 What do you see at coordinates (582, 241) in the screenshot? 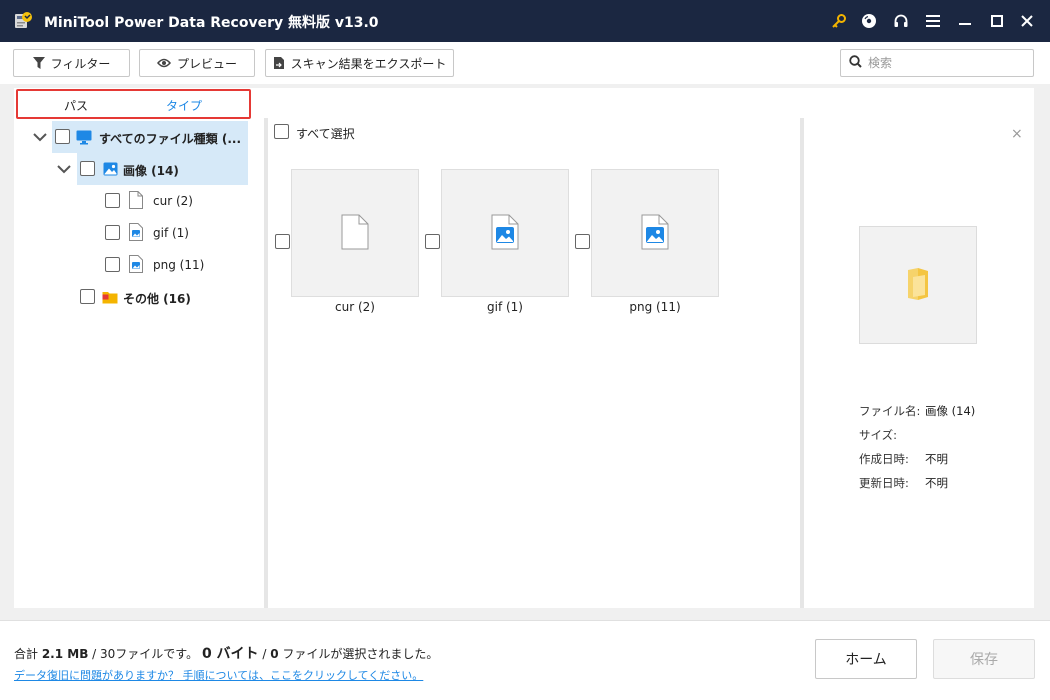
I see `item-checkbox-png` at bounding box center [582, 241].